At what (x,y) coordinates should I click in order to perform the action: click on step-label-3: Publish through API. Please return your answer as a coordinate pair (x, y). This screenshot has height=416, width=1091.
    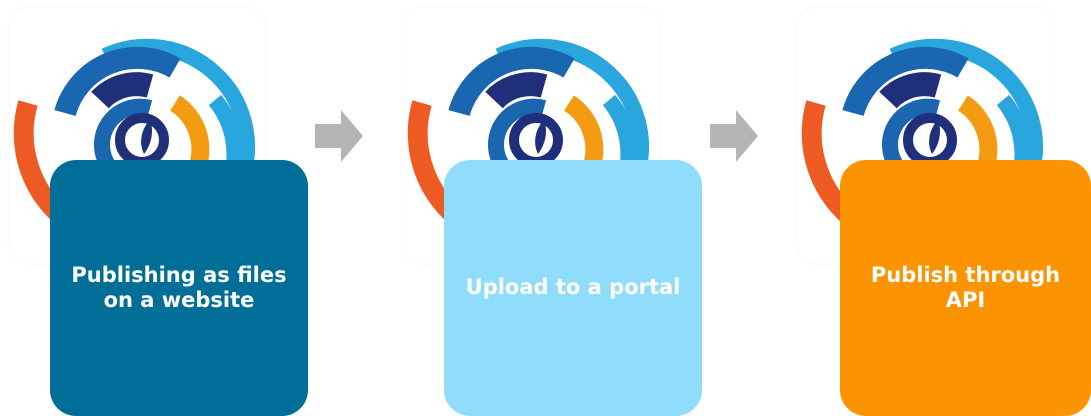
    Looking at the image, I should click on (965, 287).